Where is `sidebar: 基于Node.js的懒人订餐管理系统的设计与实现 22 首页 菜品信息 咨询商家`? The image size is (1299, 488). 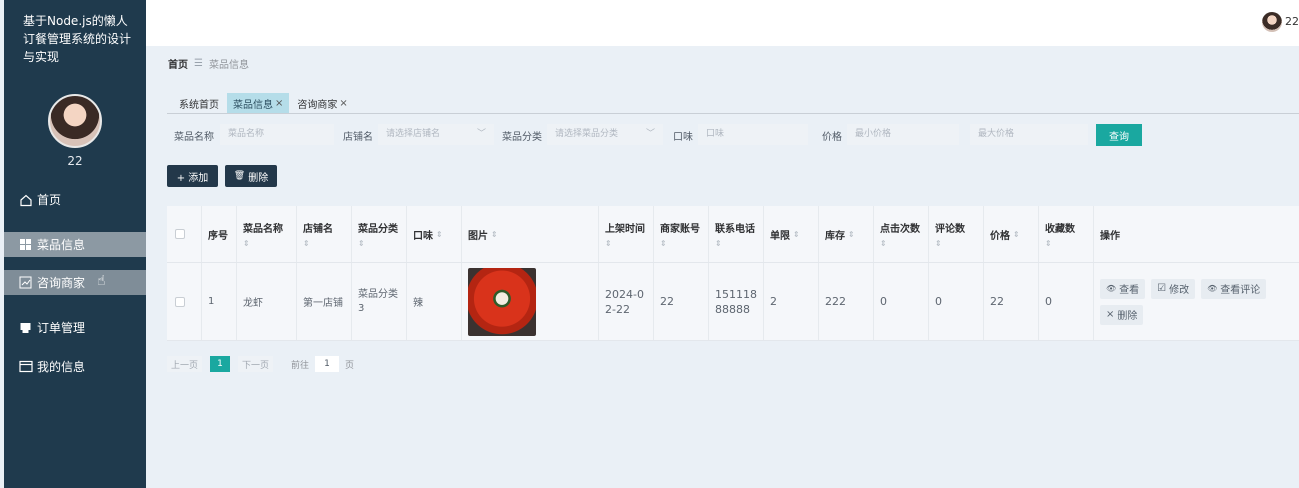
sidebar: 基于Node.js的懒人订餐管理系统的设计与实现 22 首页 菜品信息 咨询商家 is located at coordinates (75, 244).